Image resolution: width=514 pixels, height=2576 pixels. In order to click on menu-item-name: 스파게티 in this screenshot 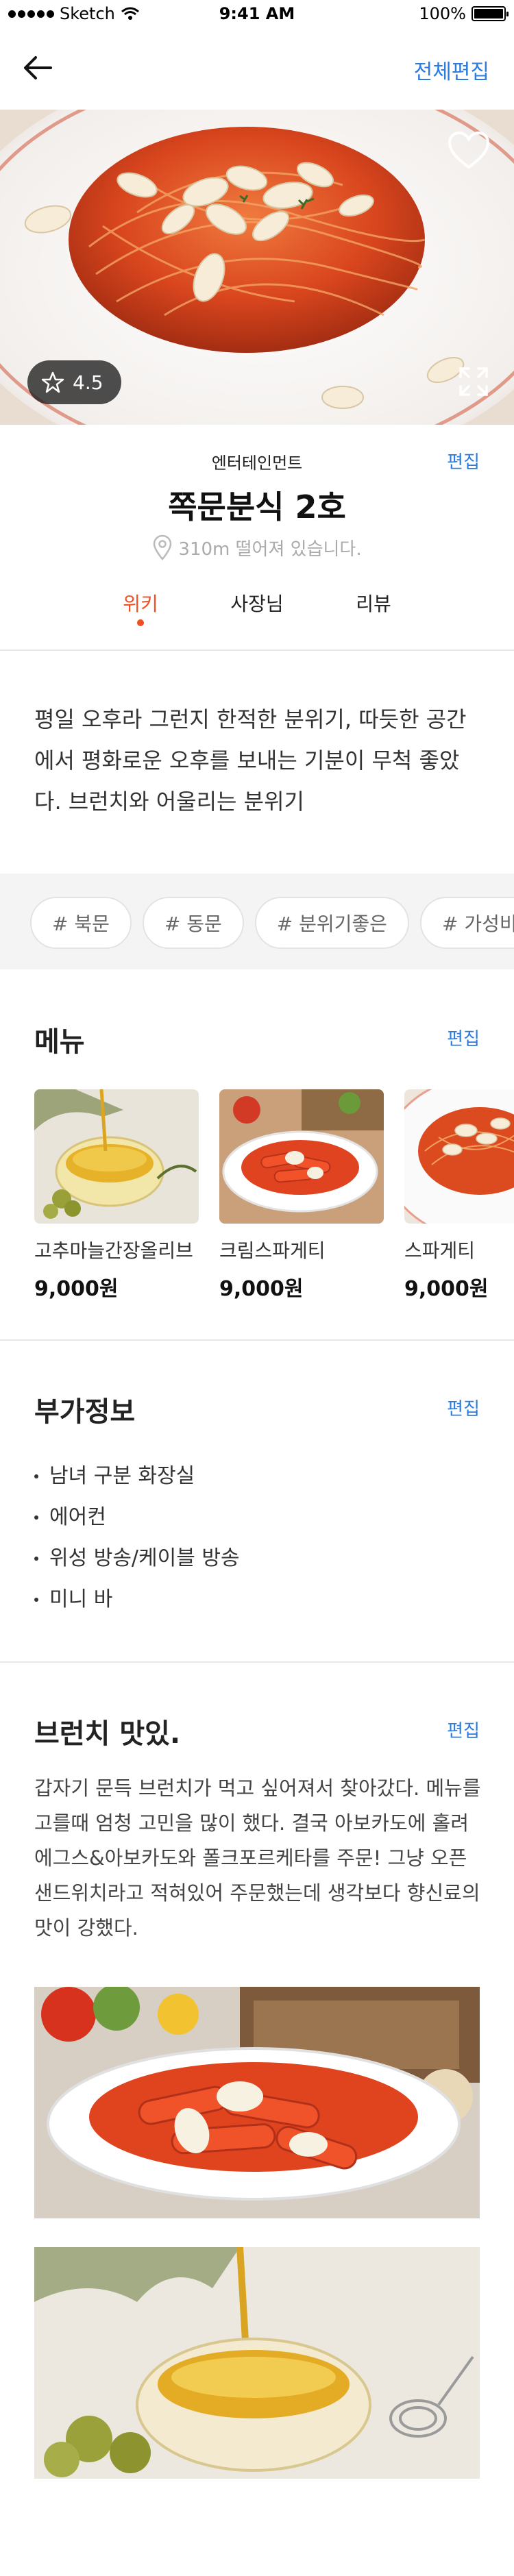, I will do `click(440, 1250)`.